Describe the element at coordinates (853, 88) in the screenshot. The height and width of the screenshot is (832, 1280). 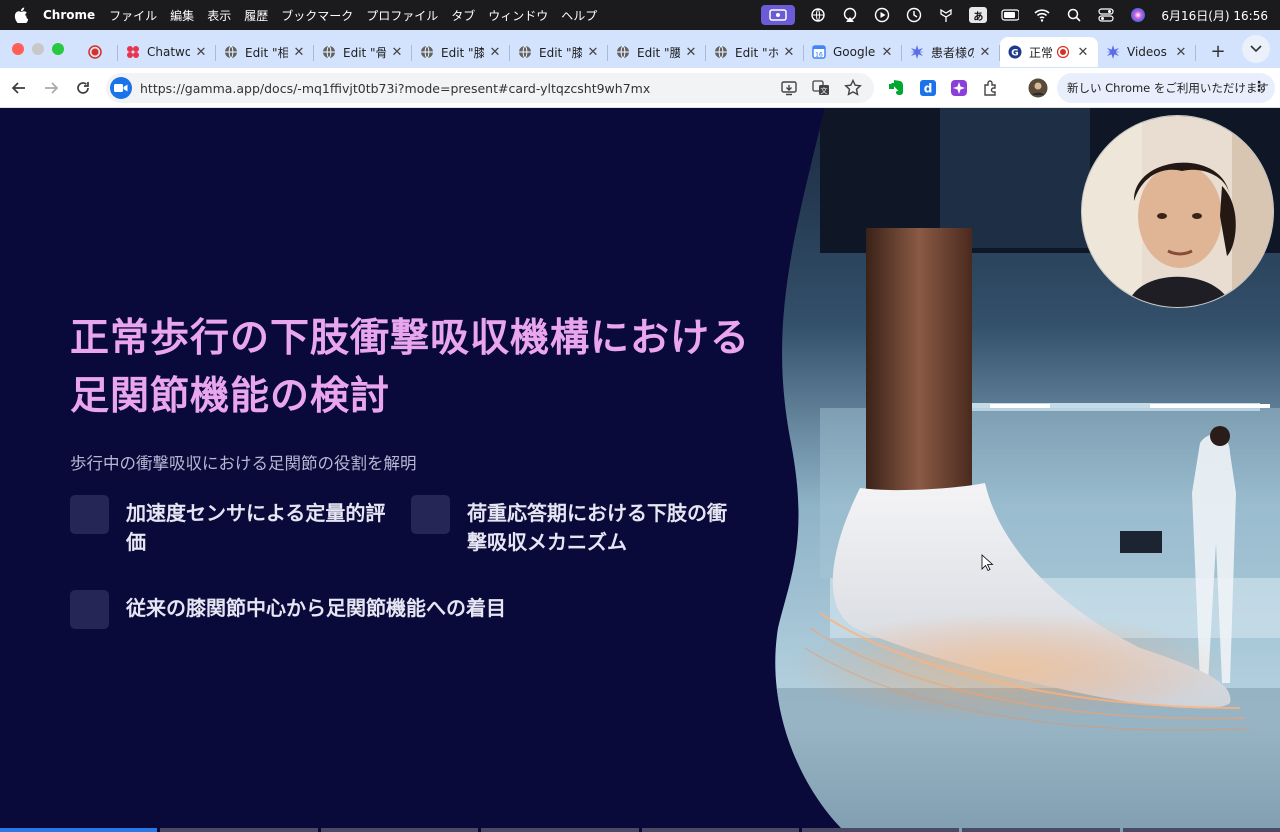
I see `star-icon` at that location.